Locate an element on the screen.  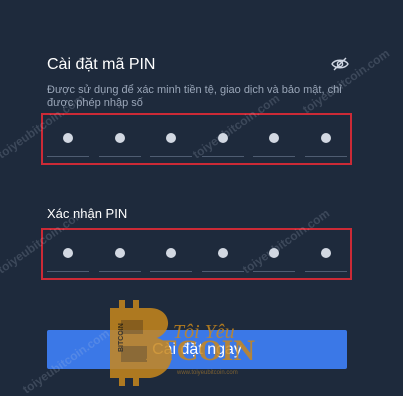
confirm-pin-label: Xác nhận PIN is located at coordinates (87, 213).